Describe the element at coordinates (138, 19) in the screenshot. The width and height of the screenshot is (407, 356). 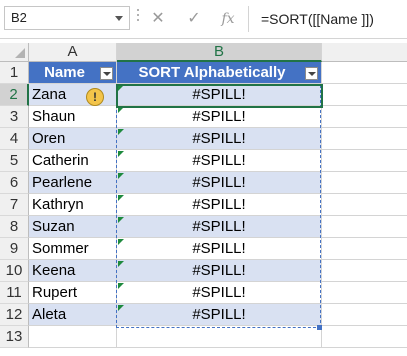
I see `formula-bar-grip` at that location.